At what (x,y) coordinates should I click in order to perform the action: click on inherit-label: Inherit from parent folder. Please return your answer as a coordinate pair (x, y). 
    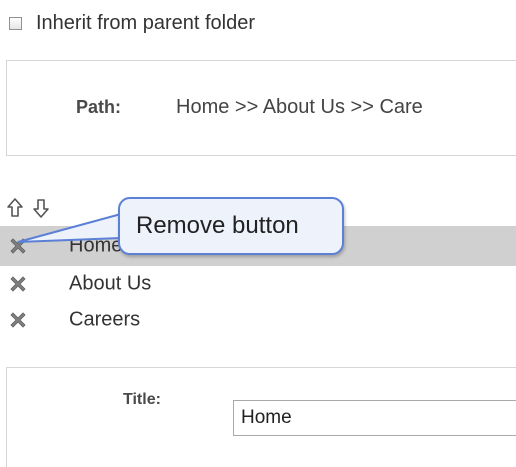
    Looking at the image, I should click on (145, 22).